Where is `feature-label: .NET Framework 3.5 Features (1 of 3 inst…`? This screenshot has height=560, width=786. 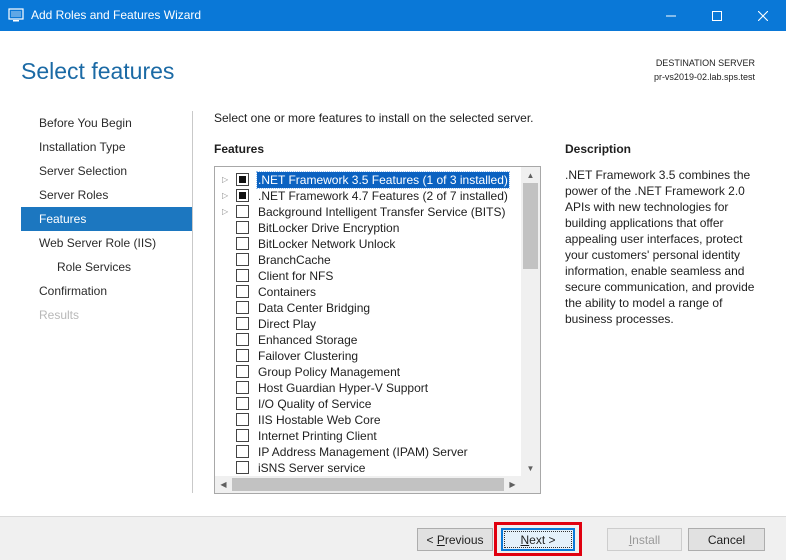 feature-label: .NET Framework 3.5 Features (1 of 3 inst… is located at coordinates (383, 180).